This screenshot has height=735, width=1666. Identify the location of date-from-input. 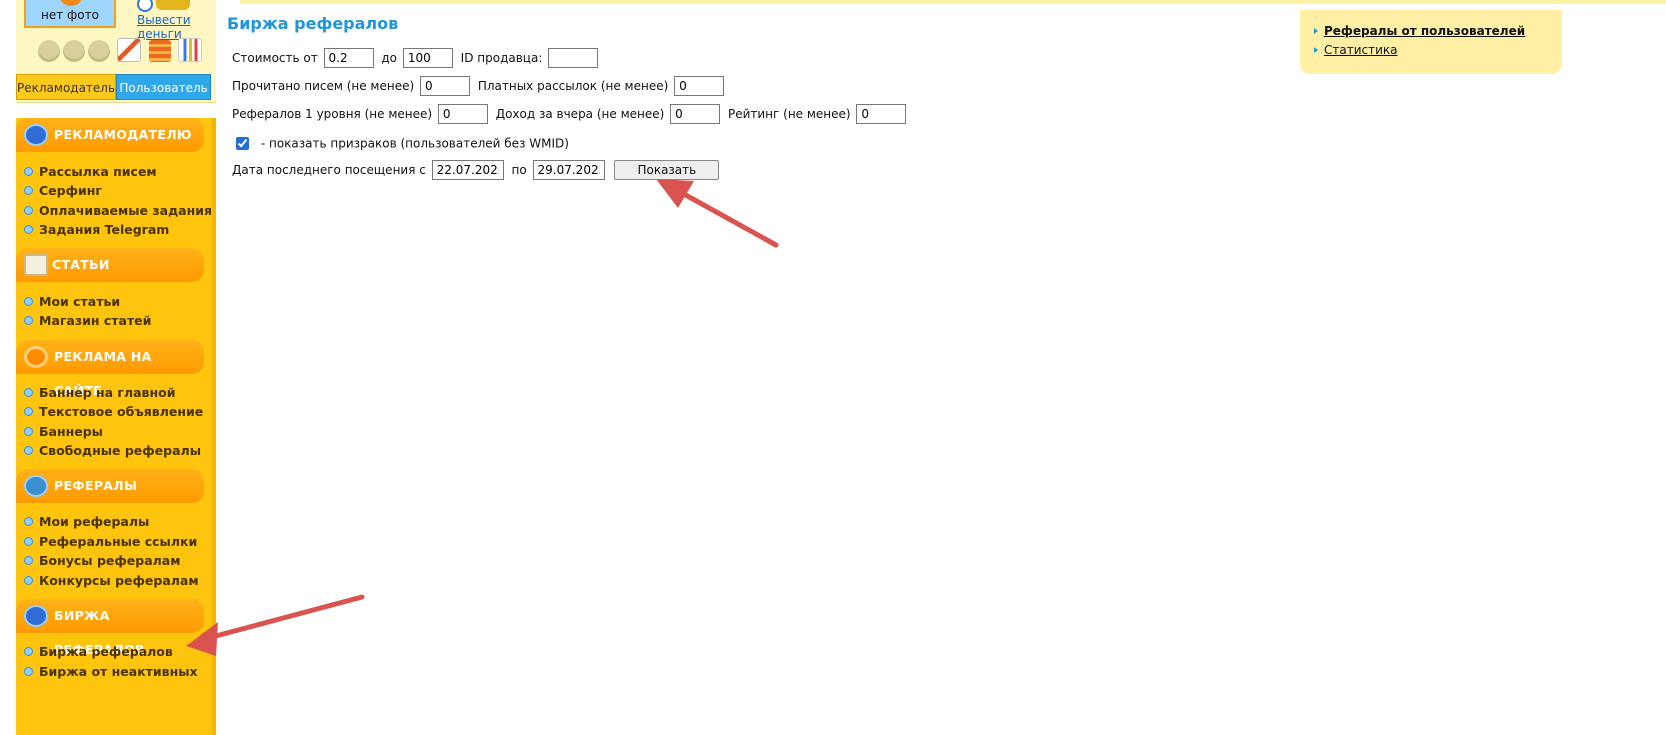
(467, 170).